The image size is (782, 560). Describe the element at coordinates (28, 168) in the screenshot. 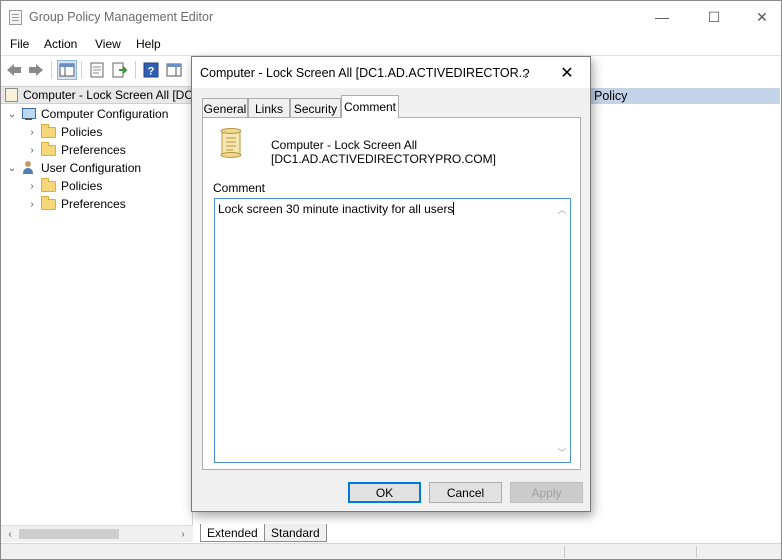

I see `user-icon` at that location.